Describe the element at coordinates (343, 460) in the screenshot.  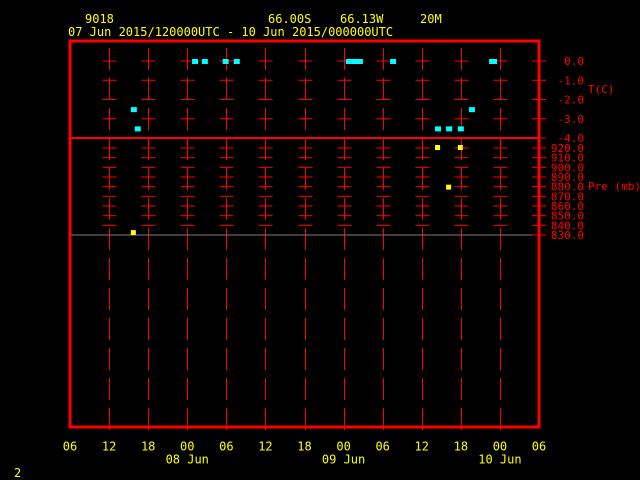
I see `x-date-label: 09 Jun` at that location.